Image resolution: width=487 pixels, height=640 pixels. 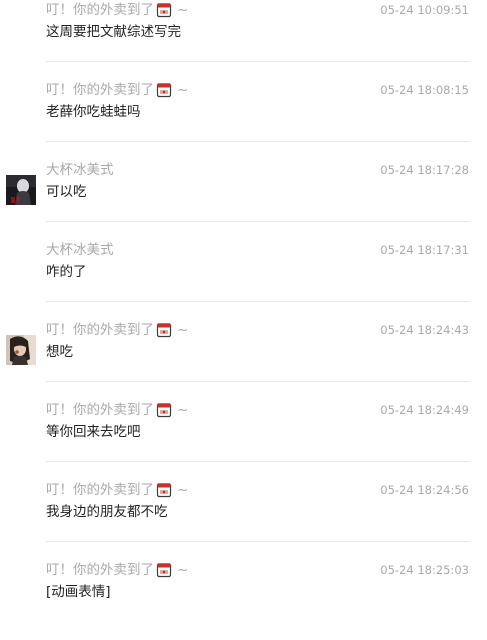 What do you see at coordinates (243, 280) in the screenshot?
I see `message-item: 大杯冰美式 05-24 18:17:31 咋的了` at bounding box center [243, 280].